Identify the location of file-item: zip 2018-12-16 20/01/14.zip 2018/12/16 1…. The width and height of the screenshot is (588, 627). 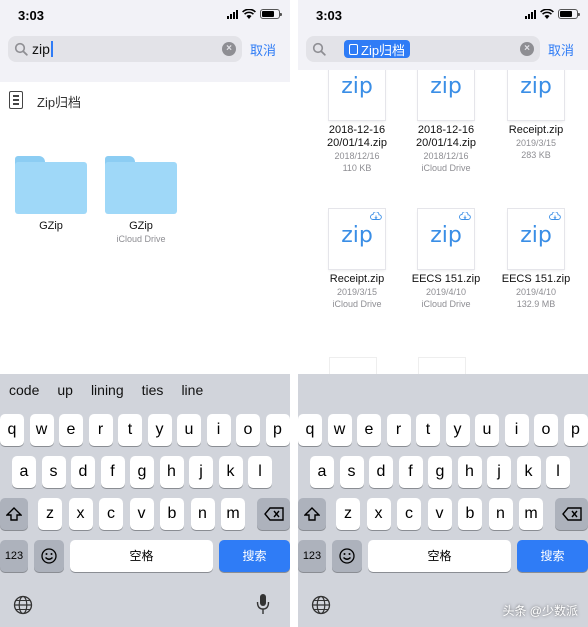
(357, 122).